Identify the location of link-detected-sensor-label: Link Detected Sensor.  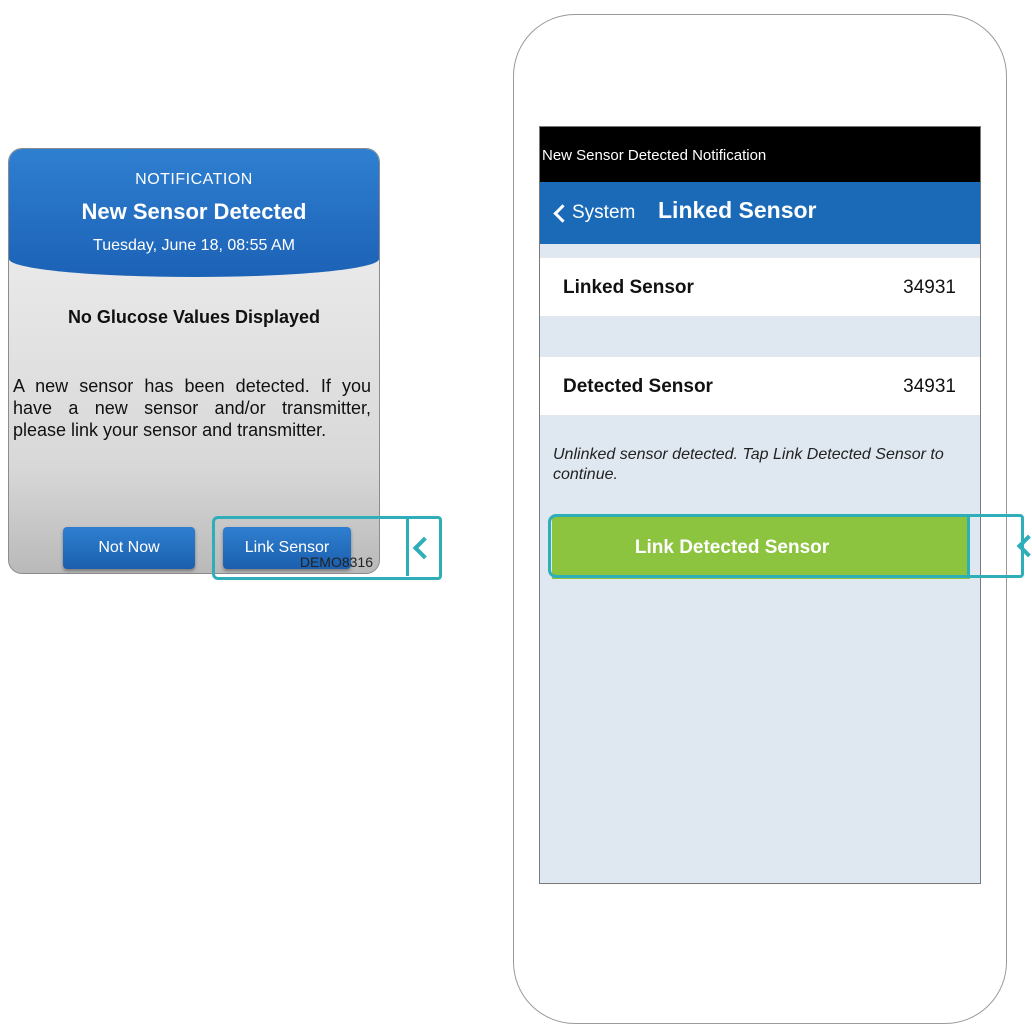
(732, 547).